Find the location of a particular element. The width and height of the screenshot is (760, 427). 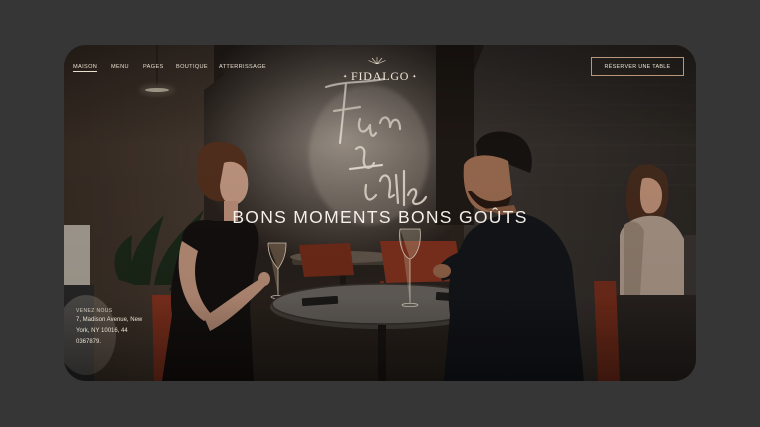

nav-item-menu: MENU is located at coordinates (120, 67).